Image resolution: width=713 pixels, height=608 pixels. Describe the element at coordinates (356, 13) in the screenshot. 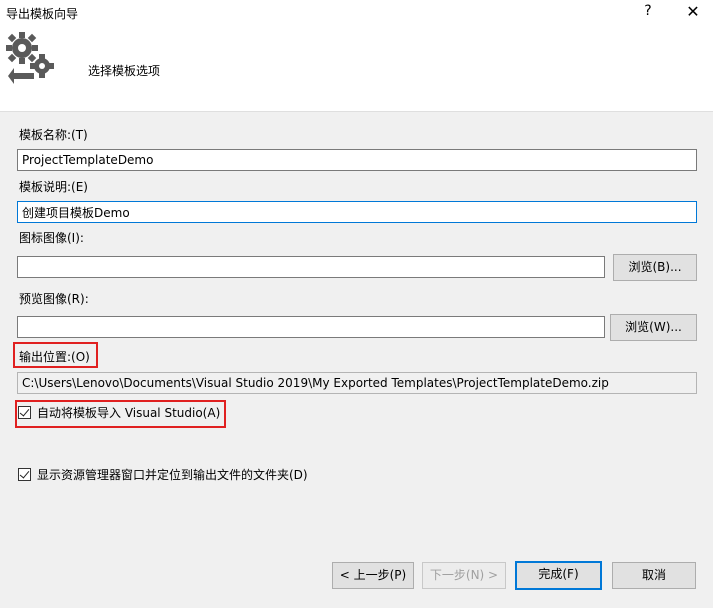

I see `title-bar: 导出模板向导 ? ✕` at that location.